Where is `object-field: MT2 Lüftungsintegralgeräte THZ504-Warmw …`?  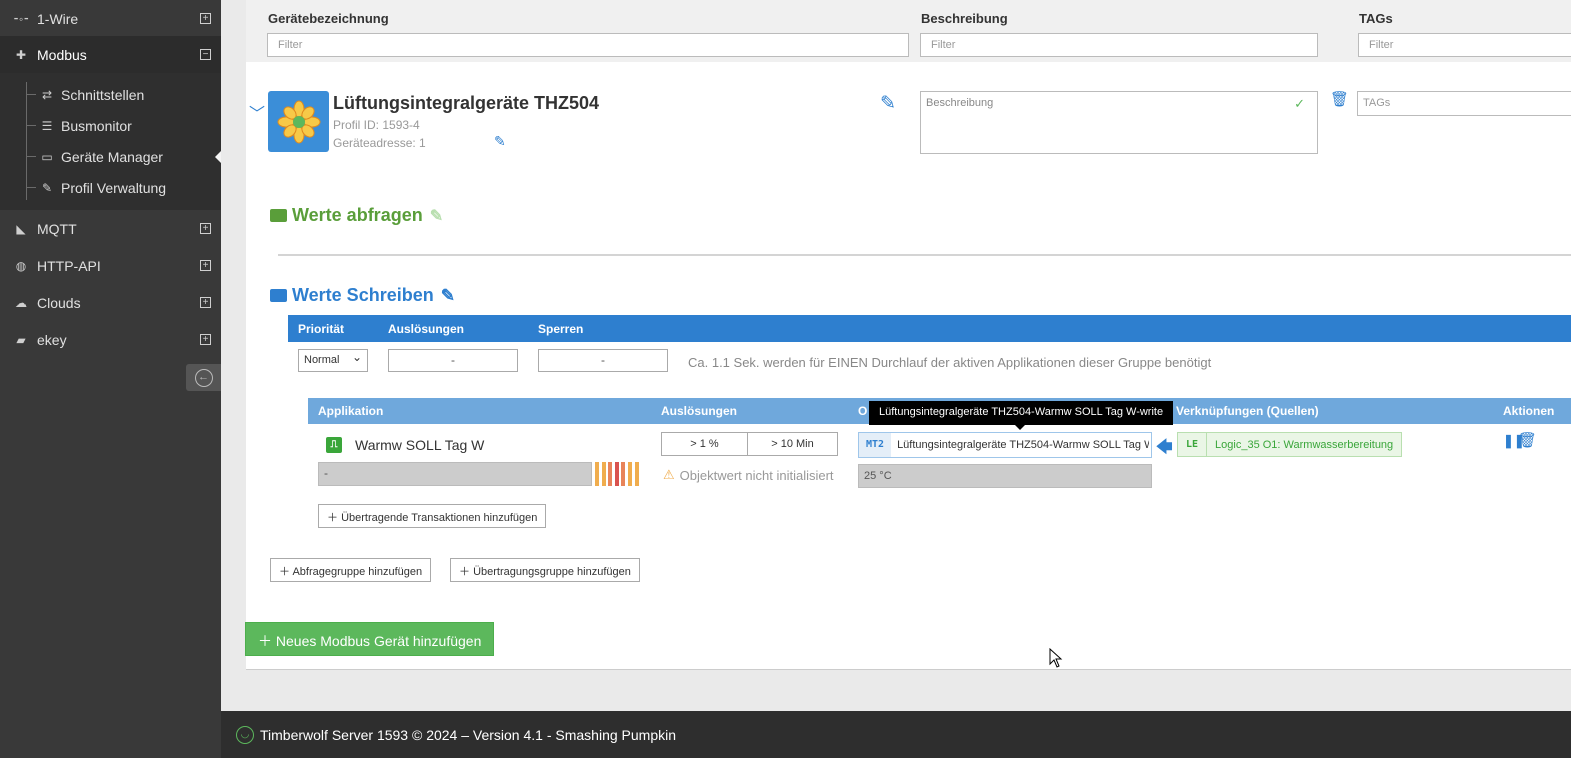
object-field: MT2 Lüftungsintegralgeräte THZ504-Warmw … is located at coordinates (1005, 445).